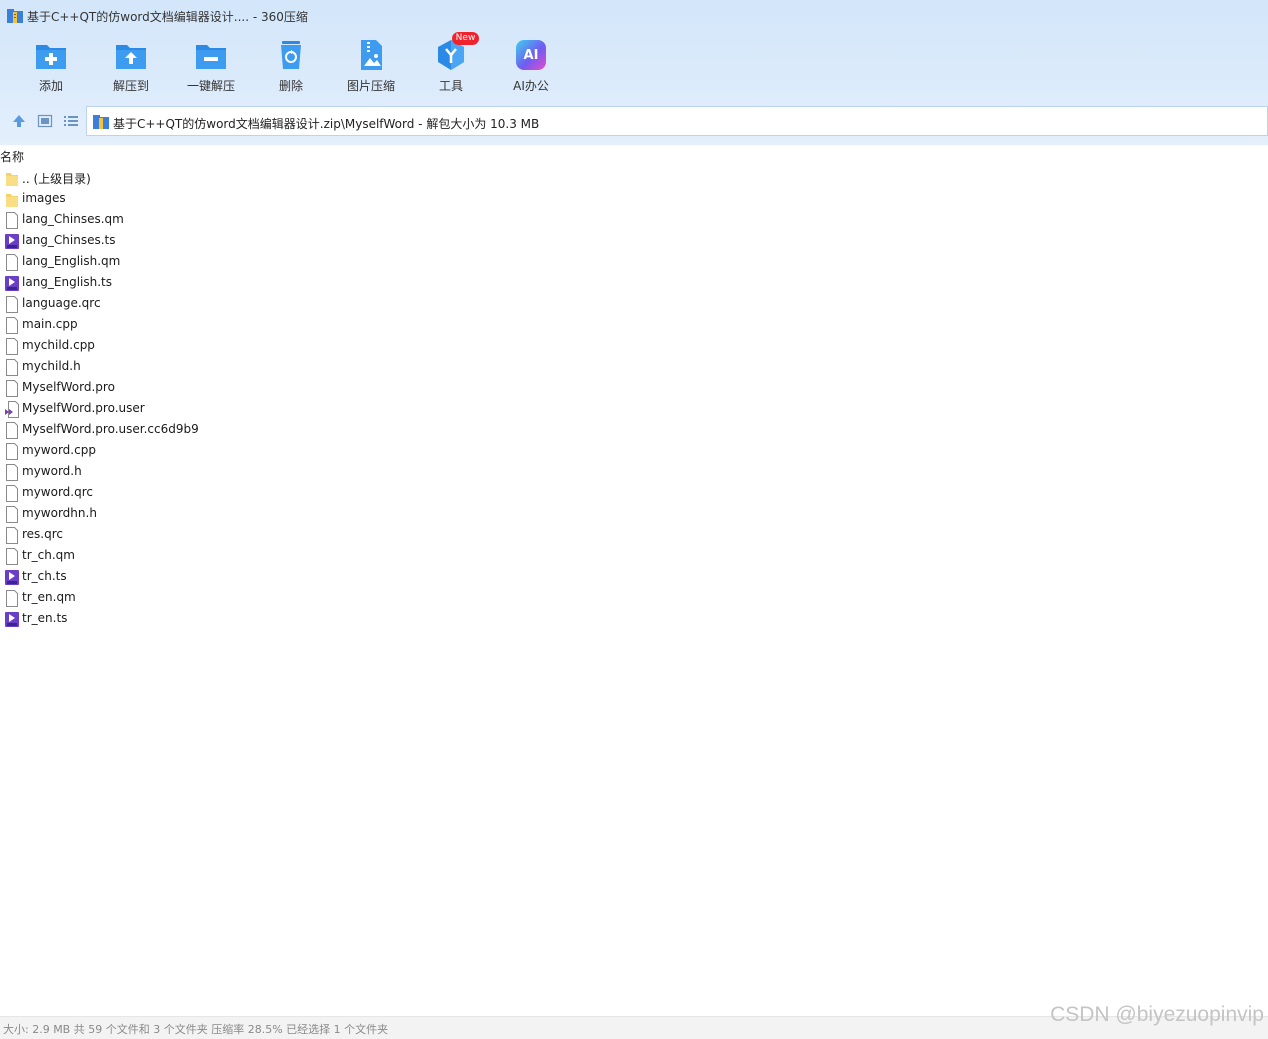 The image size is (1268, 1039). What do you see at coordinates (451, 67) in the screenshot?
I see `tools-button: 工具` at bounding box center [451, 67].